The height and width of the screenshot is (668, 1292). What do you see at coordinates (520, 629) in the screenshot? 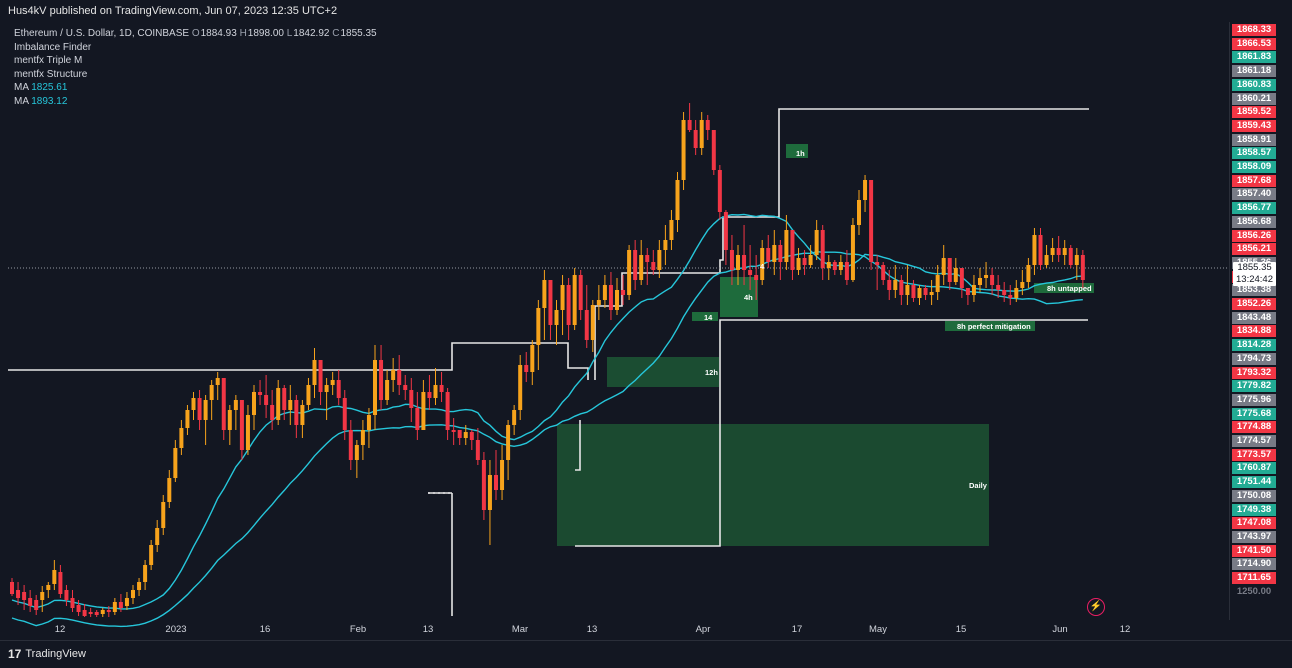
I see `x-tick-label: Mar` at bounding box center [520, 629].